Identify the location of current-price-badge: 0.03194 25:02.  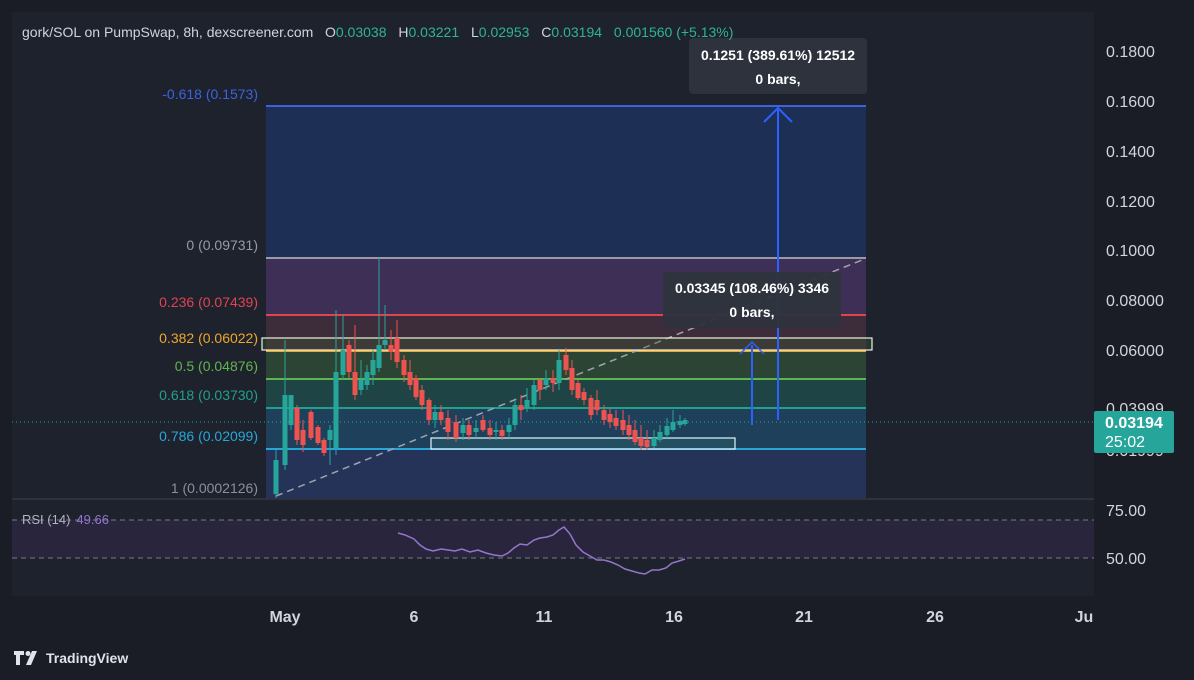
(1134, 432).